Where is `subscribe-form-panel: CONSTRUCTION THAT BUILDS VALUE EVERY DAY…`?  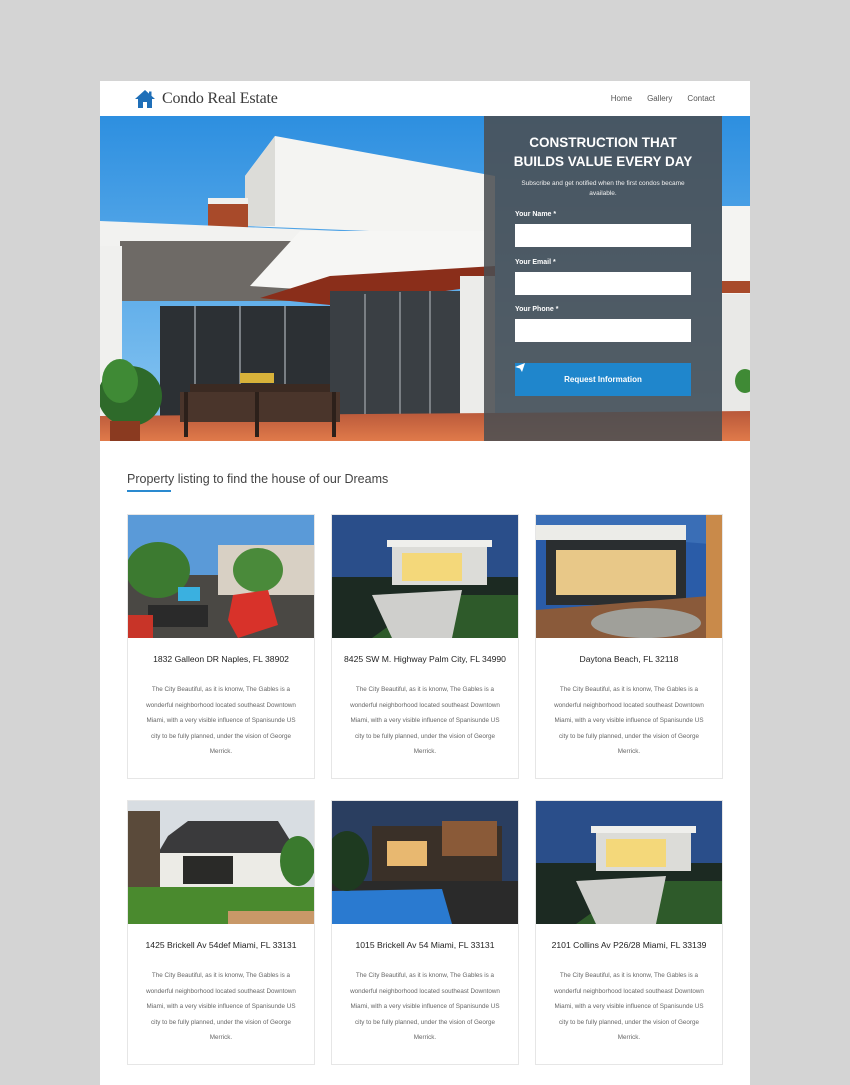
subscribe-form-panel: CONSTRUCTION THAT BUILDS VALUE EVERY DAY… is located at coordinates (603, 278).